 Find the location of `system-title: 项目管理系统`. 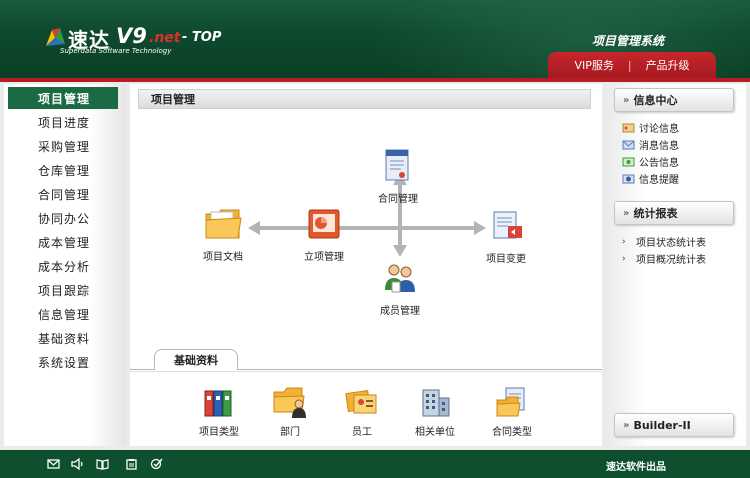

system-title: 项目管理系统 is located at coordinates (628, 41).